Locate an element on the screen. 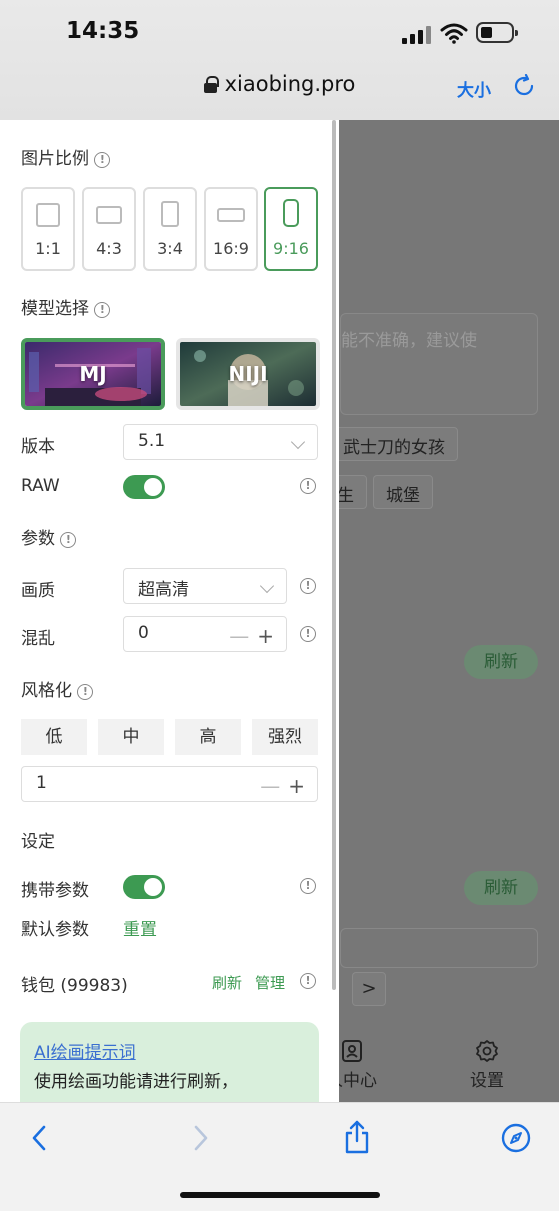  status-time: 14:35 is located at coordinates (103, 31).